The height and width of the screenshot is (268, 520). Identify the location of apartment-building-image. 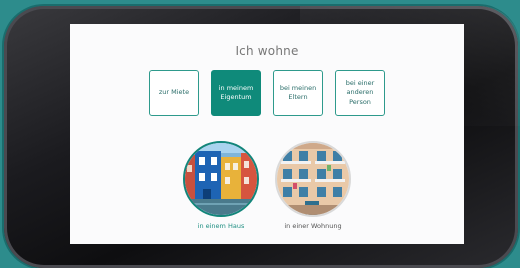
(313, 179).